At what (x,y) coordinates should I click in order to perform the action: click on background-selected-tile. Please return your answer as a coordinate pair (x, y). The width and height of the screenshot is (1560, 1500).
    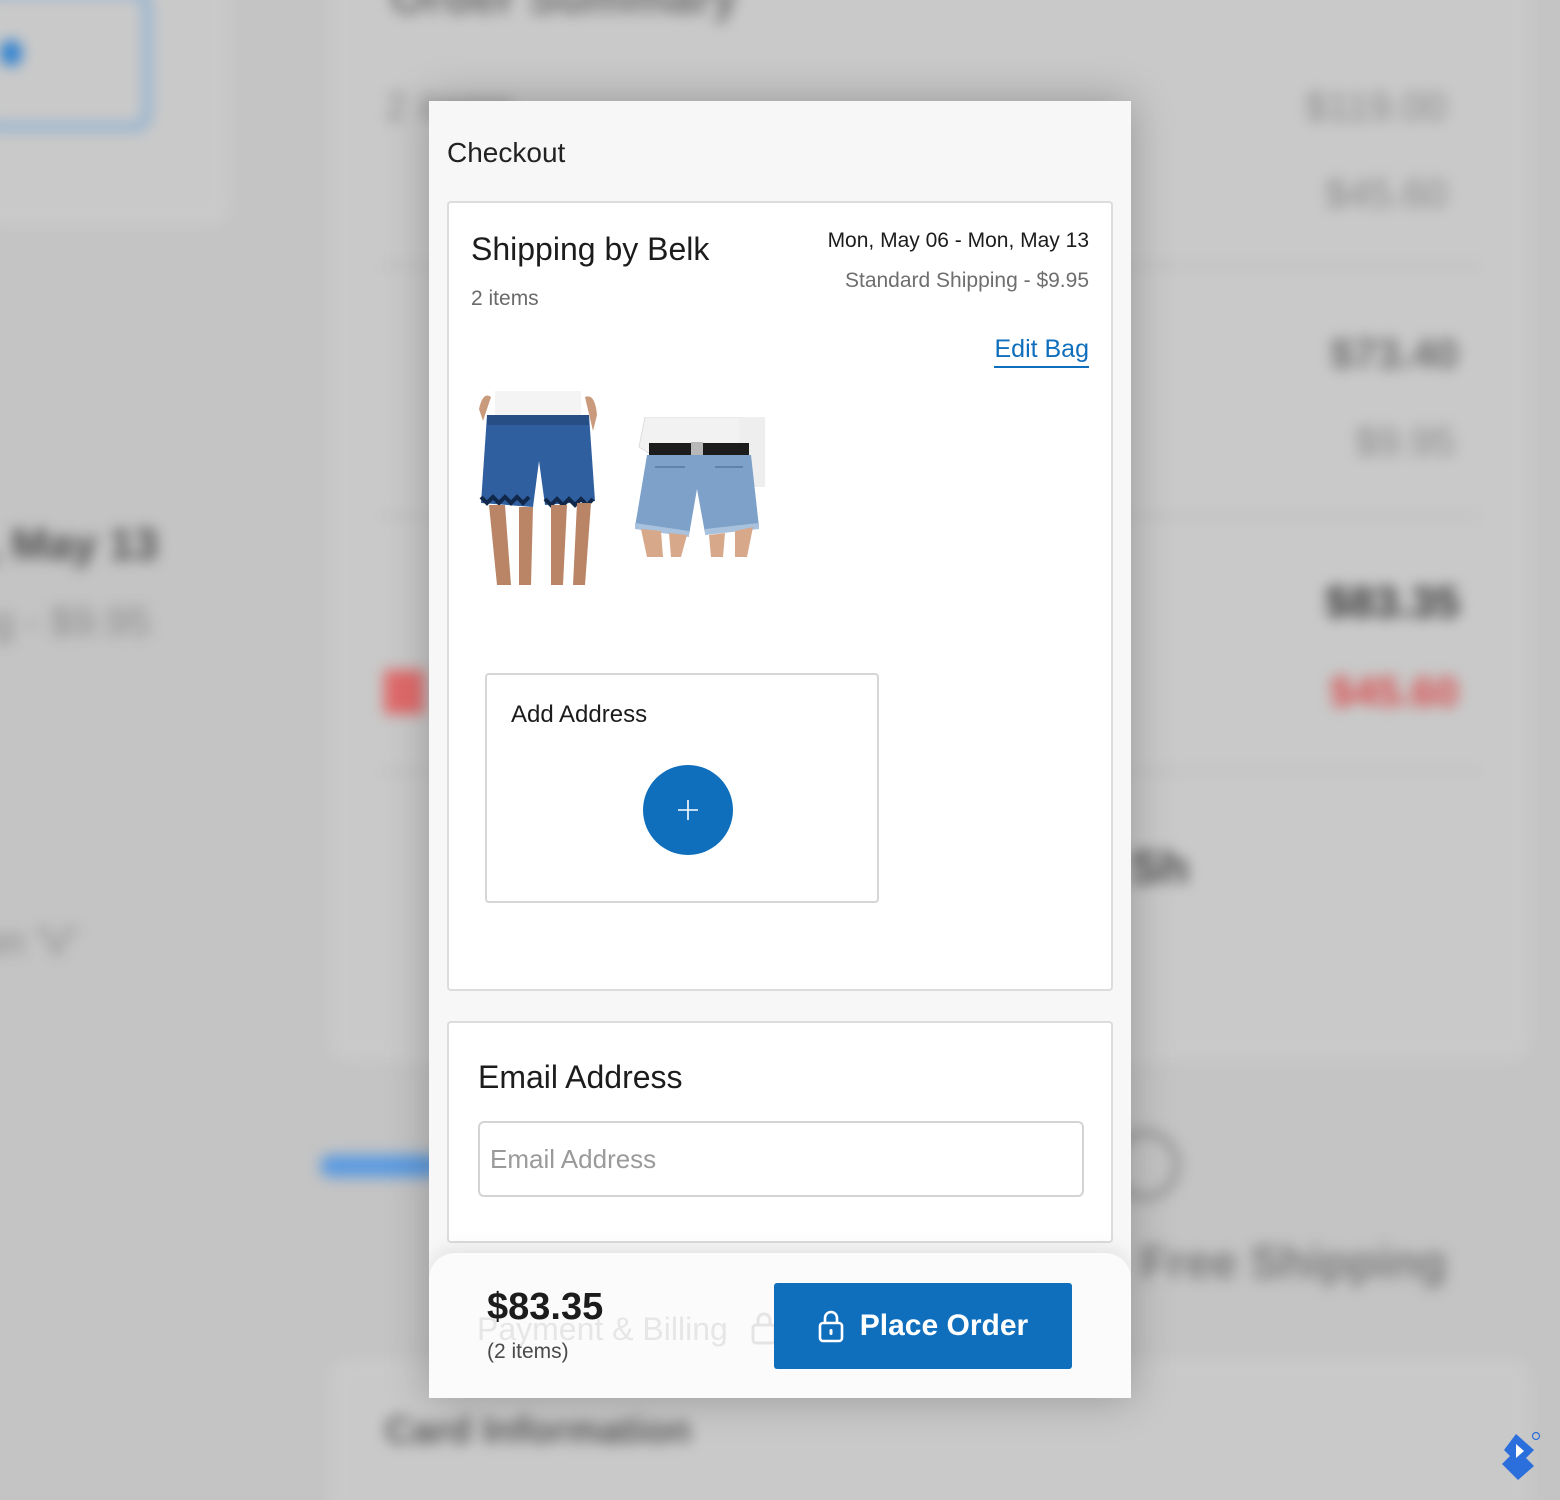
    Looking at the image, I should click on (75, 65).